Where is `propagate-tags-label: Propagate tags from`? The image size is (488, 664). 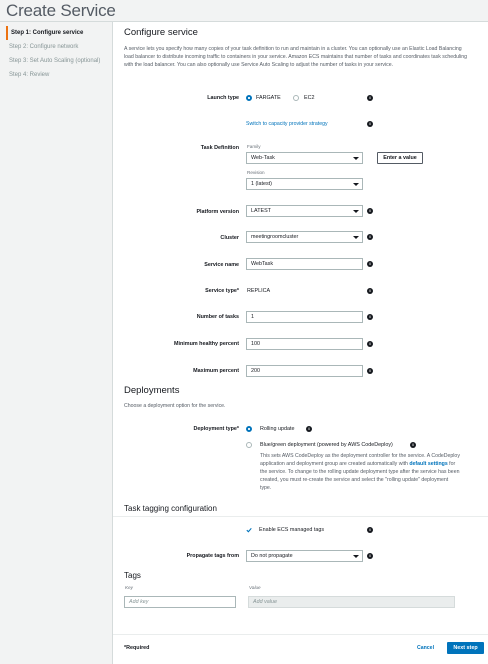
propagate-tags-label: Propagate tags from is located at coordinates (212, 556).